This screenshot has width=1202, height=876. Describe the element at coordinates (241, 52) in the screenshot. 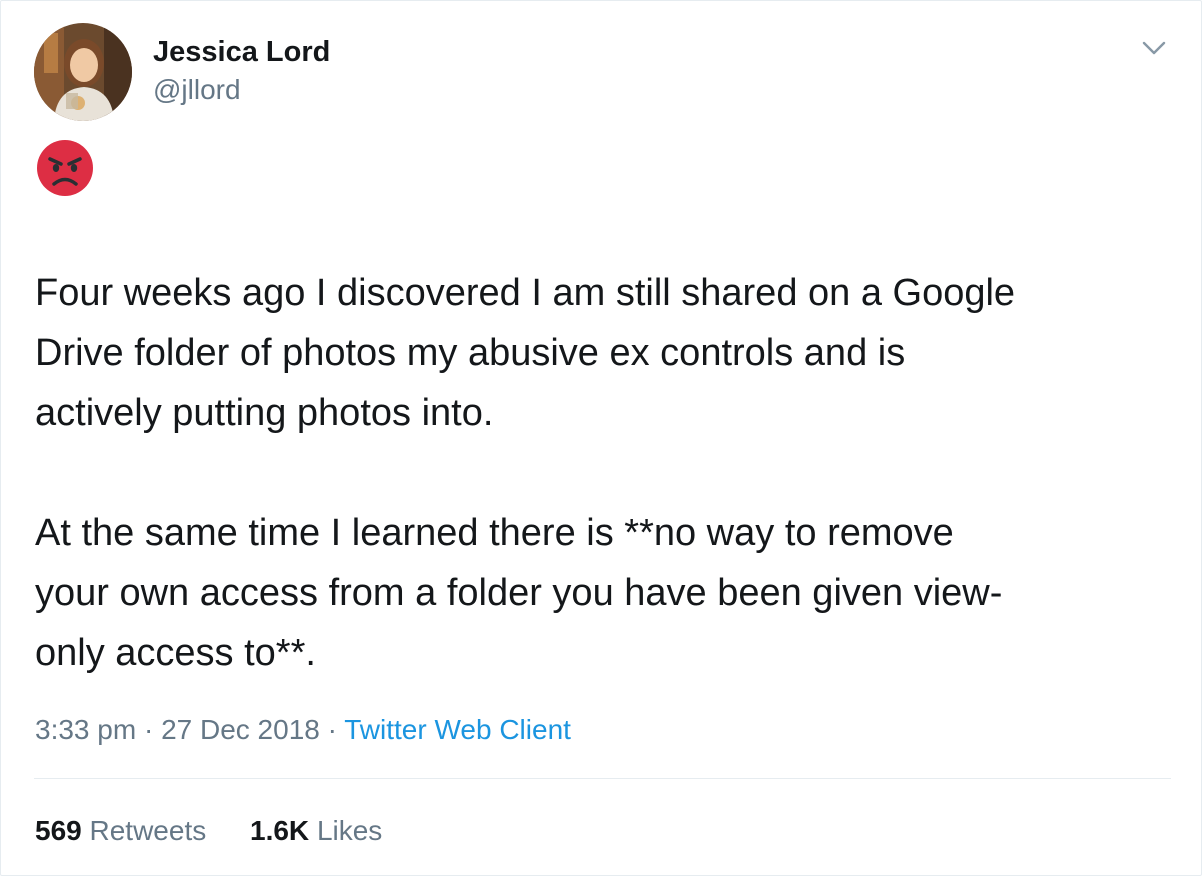

I see `user-display-name: Jessica Lord` at that location.